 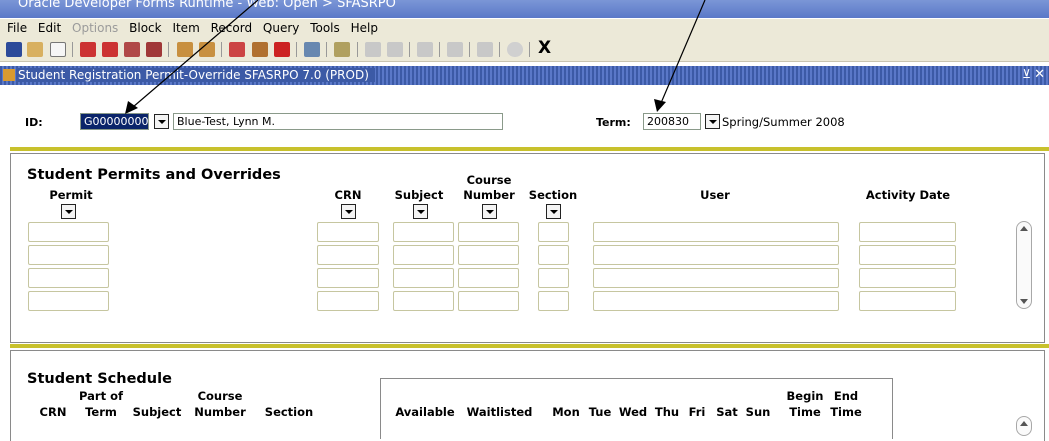 I want to click on schedule-mon-header: Mon, so click(x=566, y=412).